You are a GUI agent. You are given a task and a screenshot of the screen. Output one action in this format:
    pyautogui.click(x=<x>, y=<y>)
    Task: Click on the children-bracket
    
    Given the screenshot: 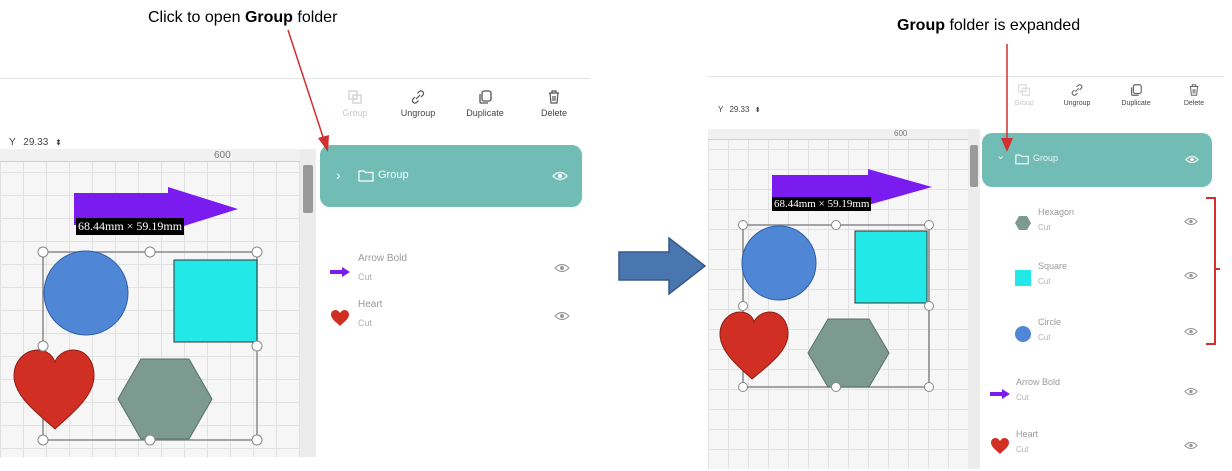 What is the action you would take?
    pyautogui.click(x=1211, y=271)
    